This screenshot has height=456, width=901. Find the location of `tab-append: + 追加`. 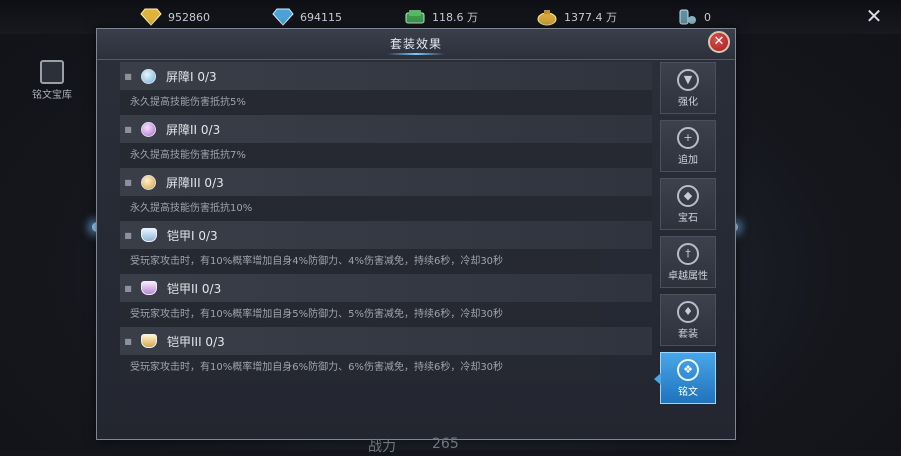

tab-append: + 追加 is located at coordinates (688, 146).